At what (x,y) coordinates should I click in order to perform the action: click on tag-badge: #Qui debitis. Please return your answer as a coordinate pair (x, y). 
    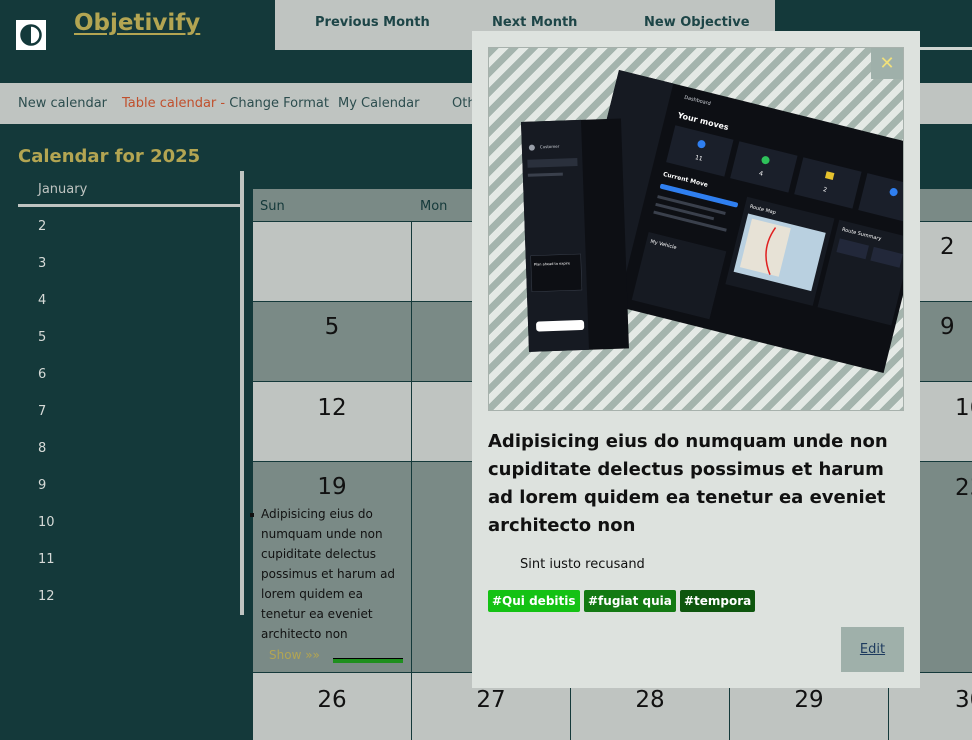
    Looking at the image, I should click on (534, 601).